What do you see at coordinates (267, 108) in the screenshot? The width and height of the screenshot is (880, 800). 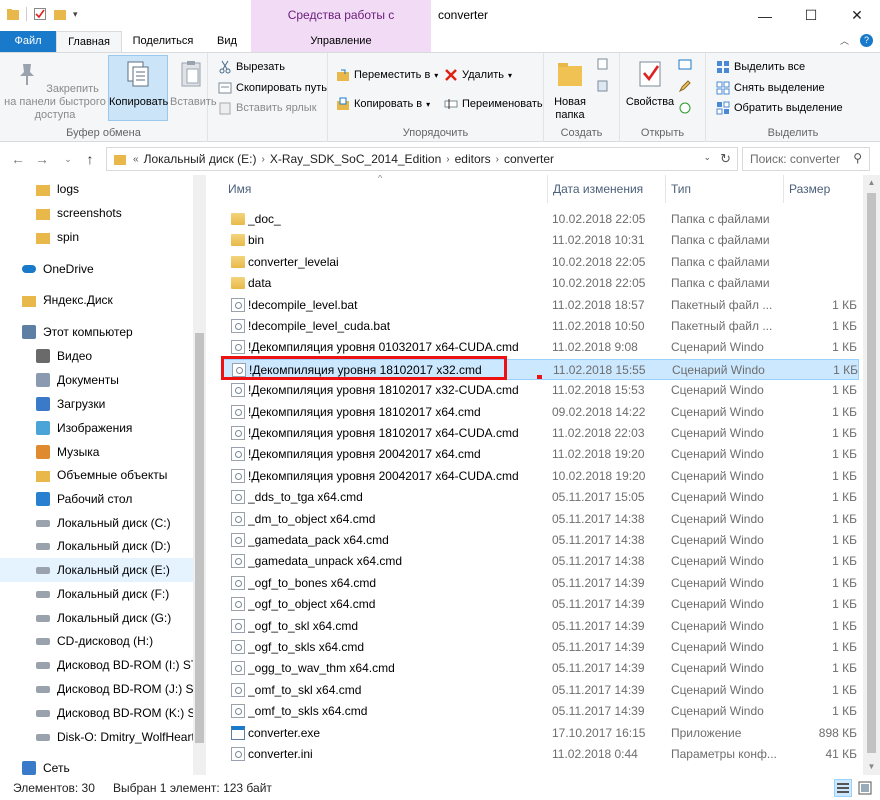 I see `paste-shortcut-button: Вставить ярлык` at bounding box center [267, 108].